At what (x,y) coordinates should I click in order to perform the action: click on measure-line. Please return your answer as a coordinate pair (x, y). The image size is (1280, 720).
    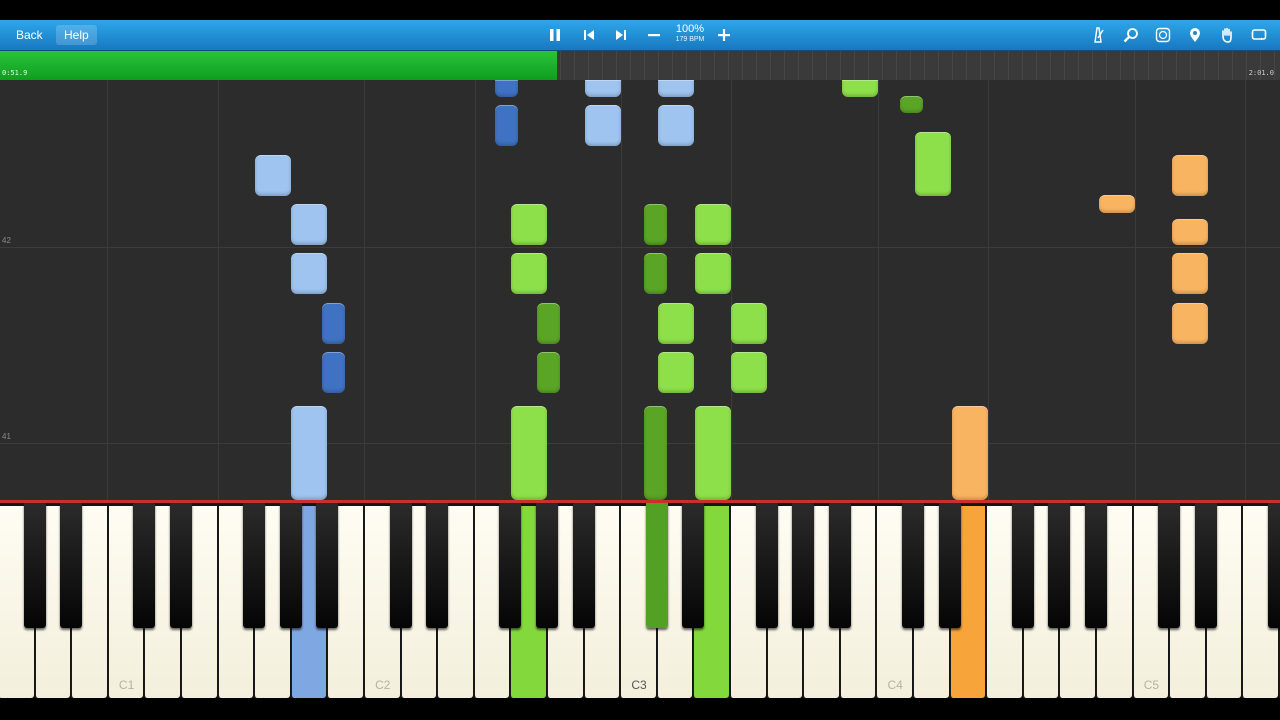
    Looking at the image, I should click on (640, 247).